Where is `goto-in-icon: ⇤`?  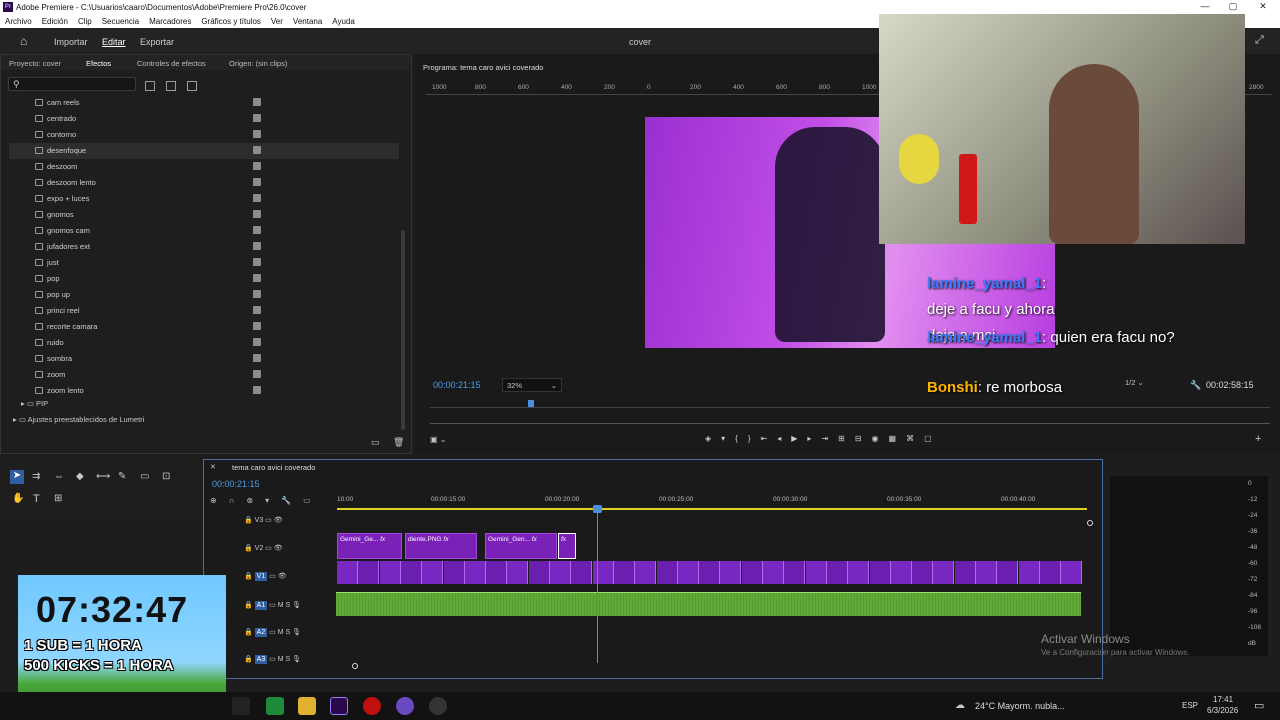
goto-in-icon: ⇤ is located at coordinates (769, 438).